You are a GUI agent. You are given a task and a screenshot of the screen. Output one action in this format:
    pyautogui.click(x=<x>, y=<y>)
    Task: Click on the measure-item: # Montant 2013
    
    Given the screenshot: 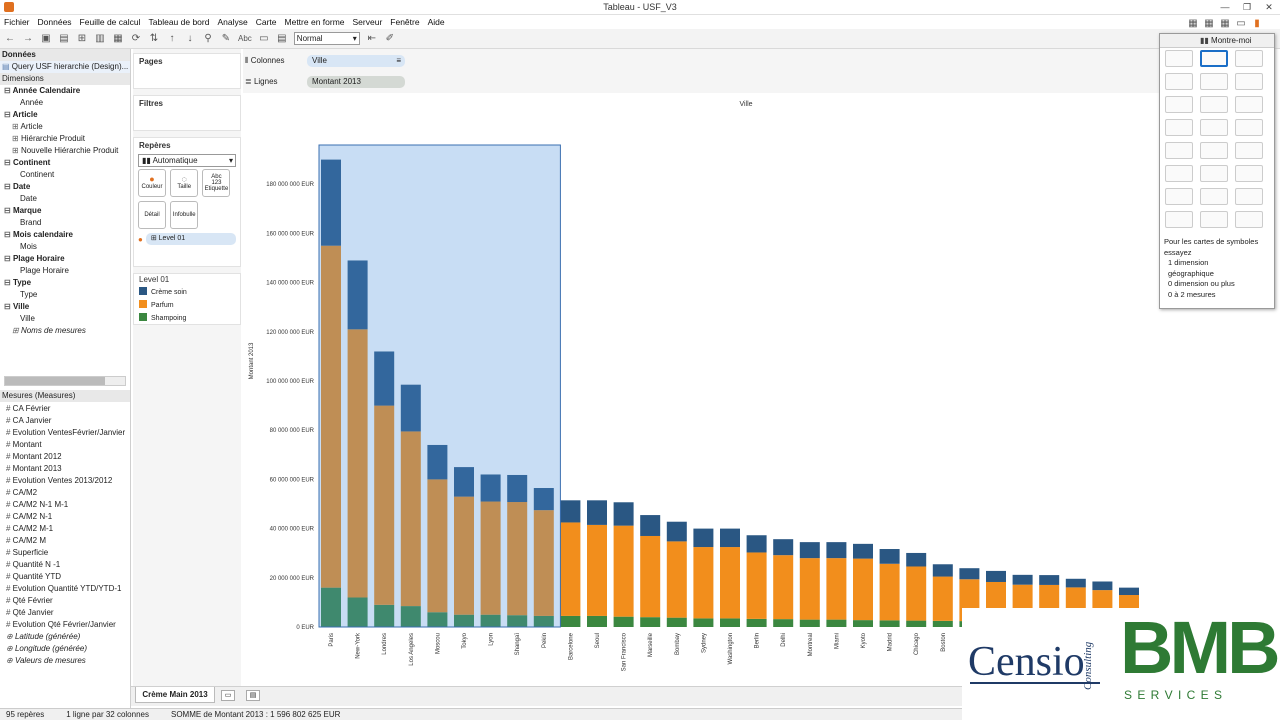 What is the action you would take?
    pyautogui.click(x=65, y=469)
    